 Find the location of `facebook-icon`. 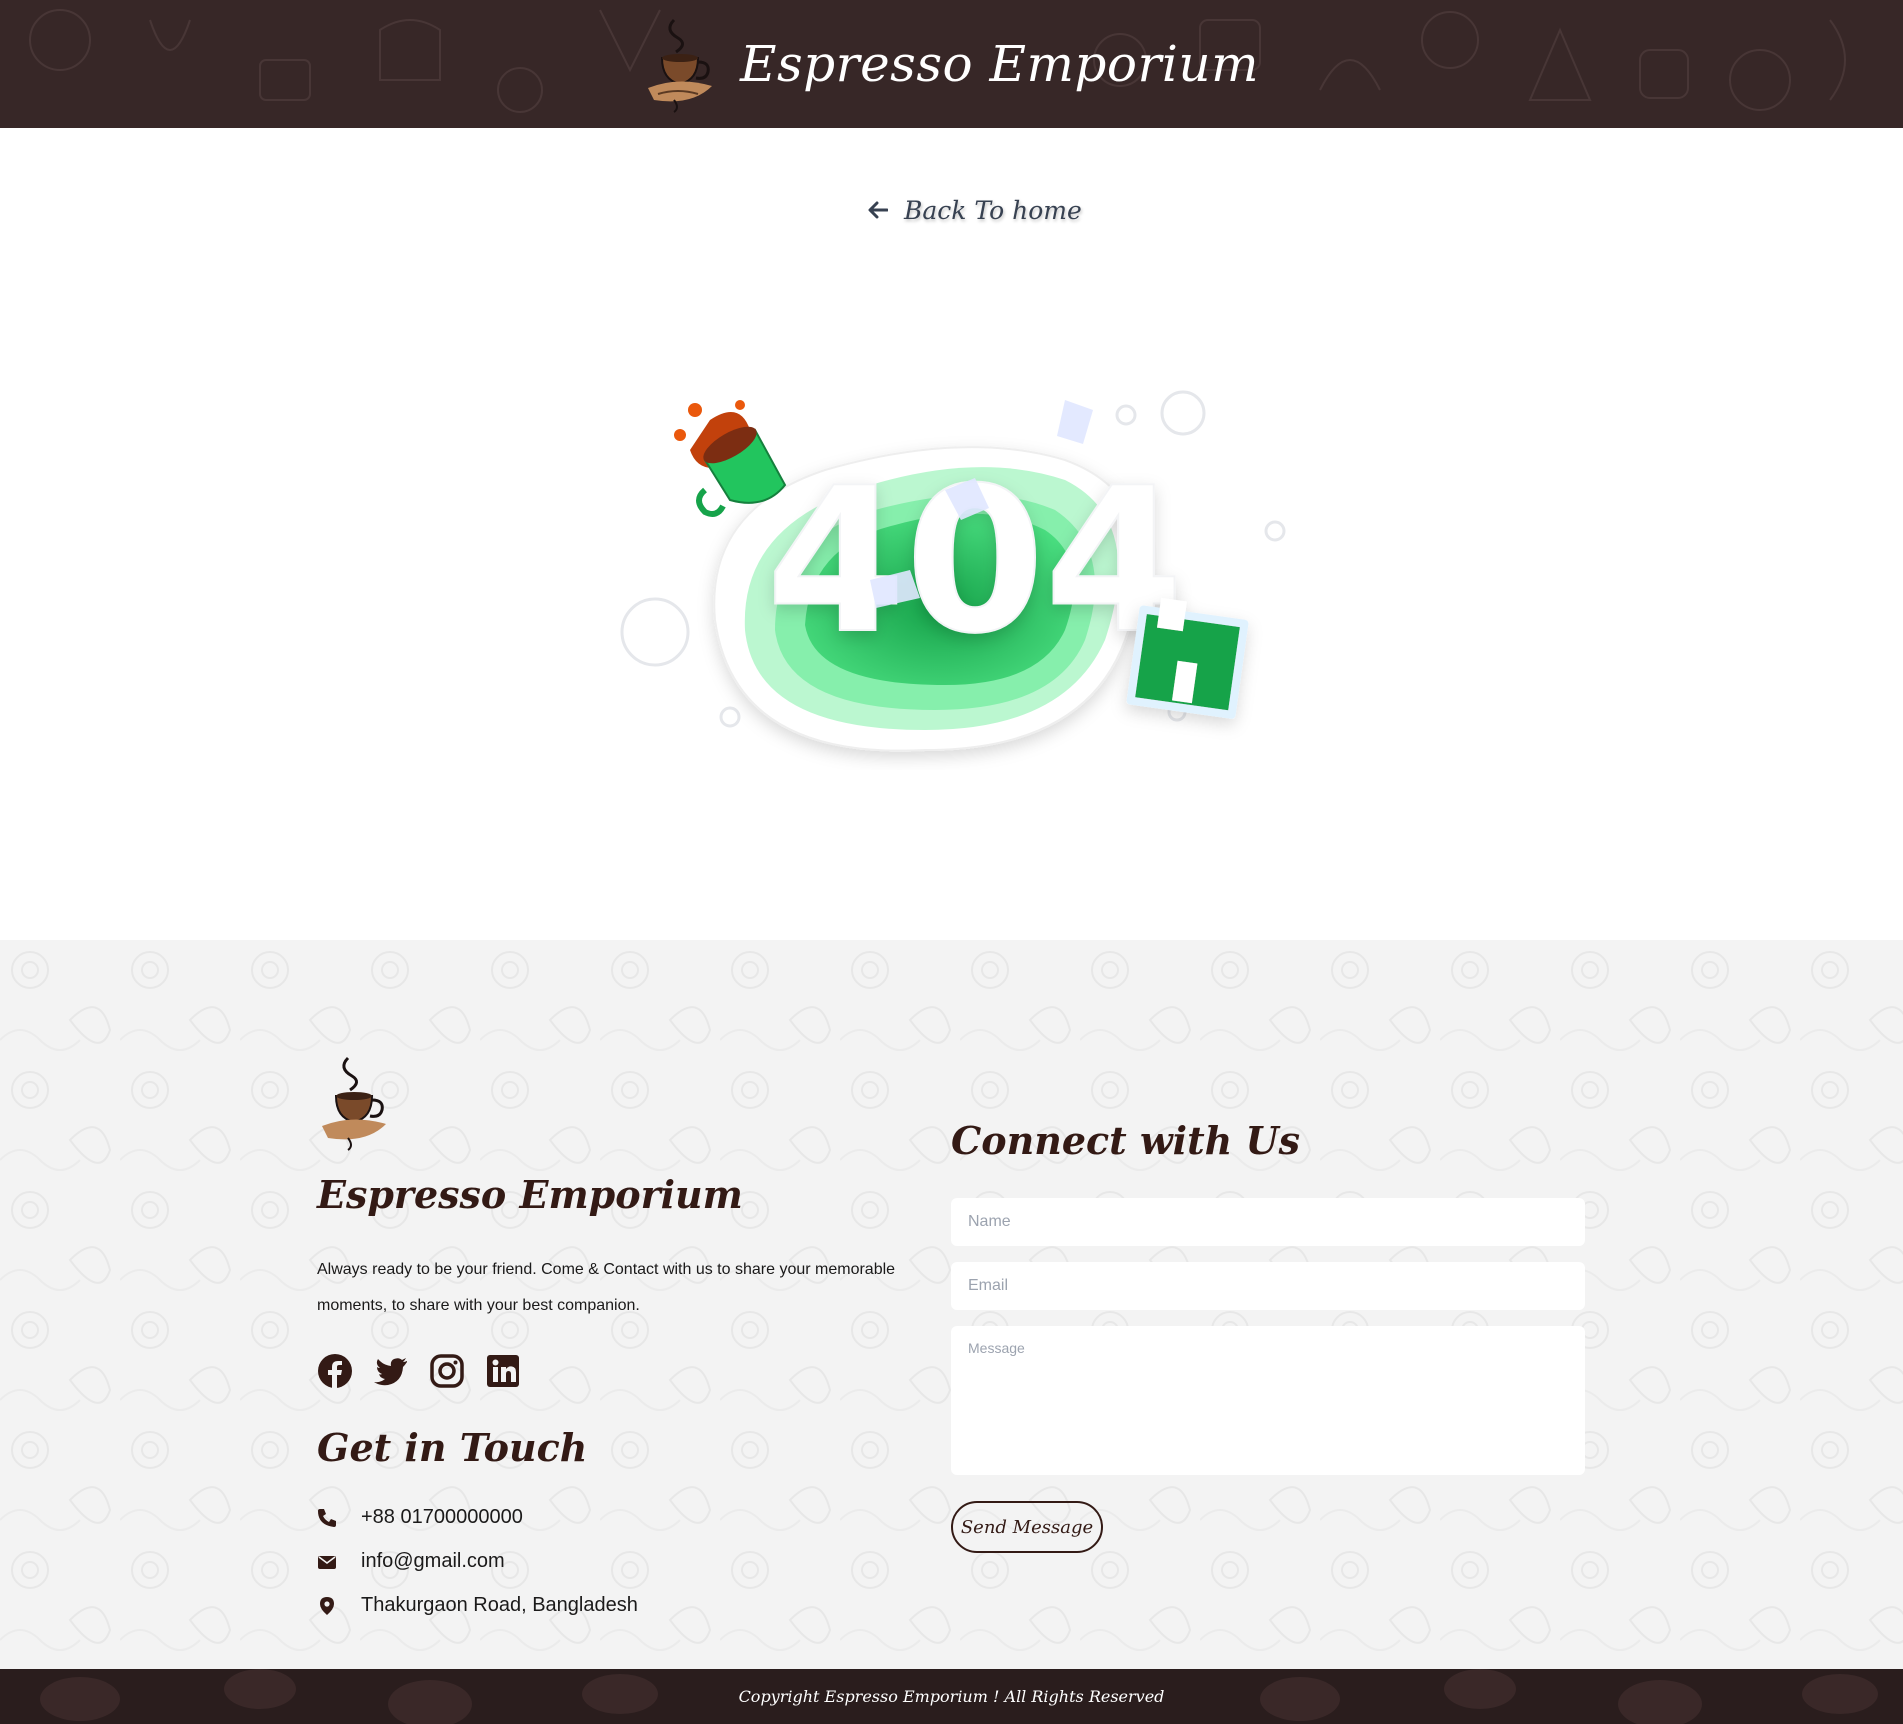

facebook-icon is located at coordinates (335, 1371).